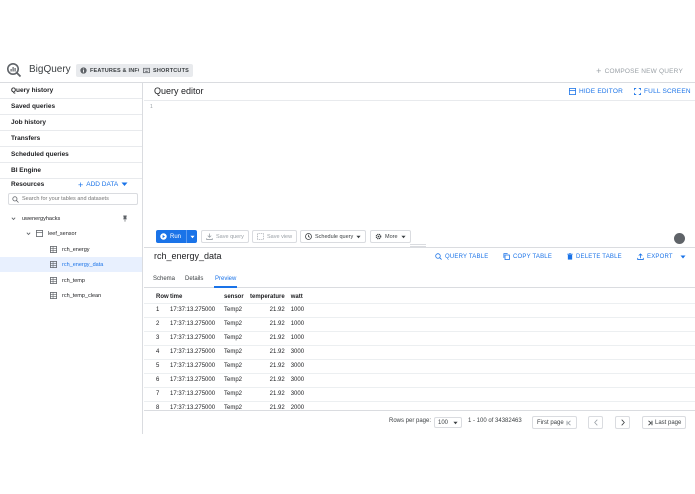 The image size is (695, 494). Describe the element at coordinates (71, 155) in the screenshot. I see `nav-scheduled-queries: Scheduled queries` at that location.